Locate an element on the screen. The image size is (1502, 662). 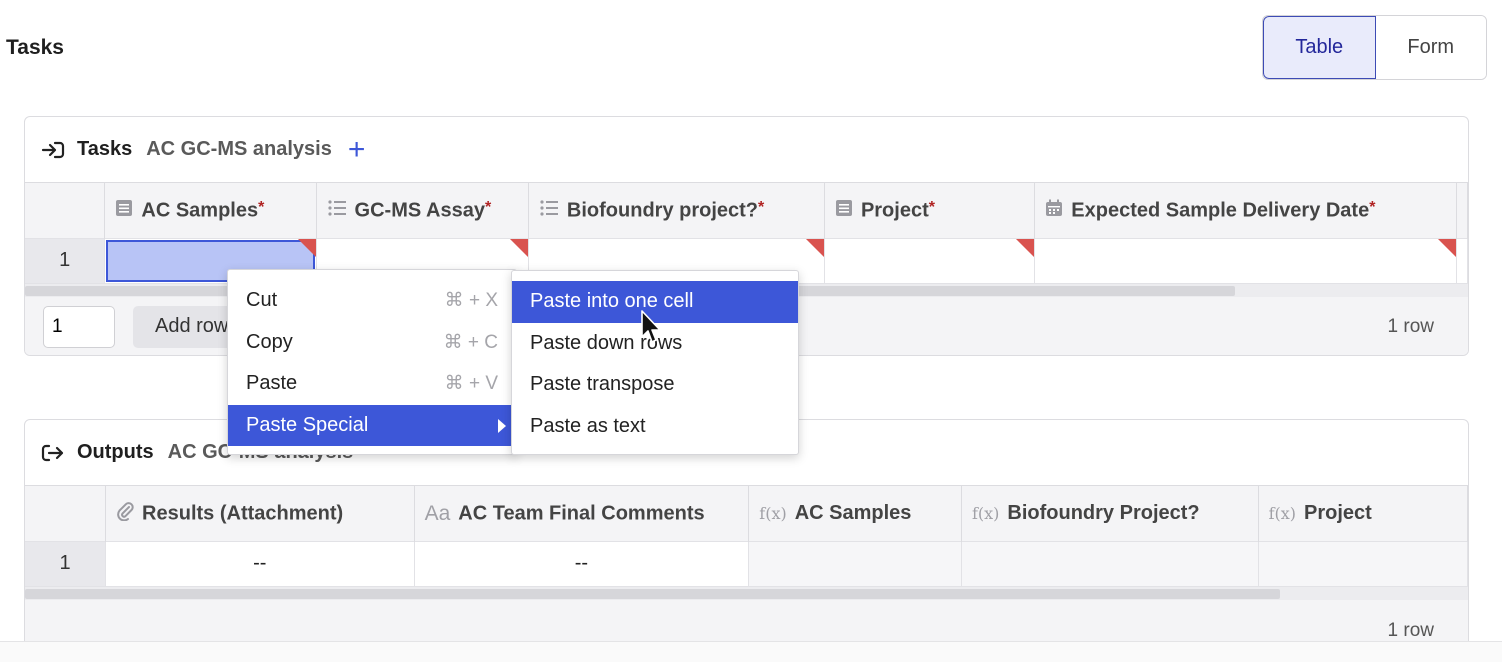
enter-arrow-icon is located at coordinates (54, 150).